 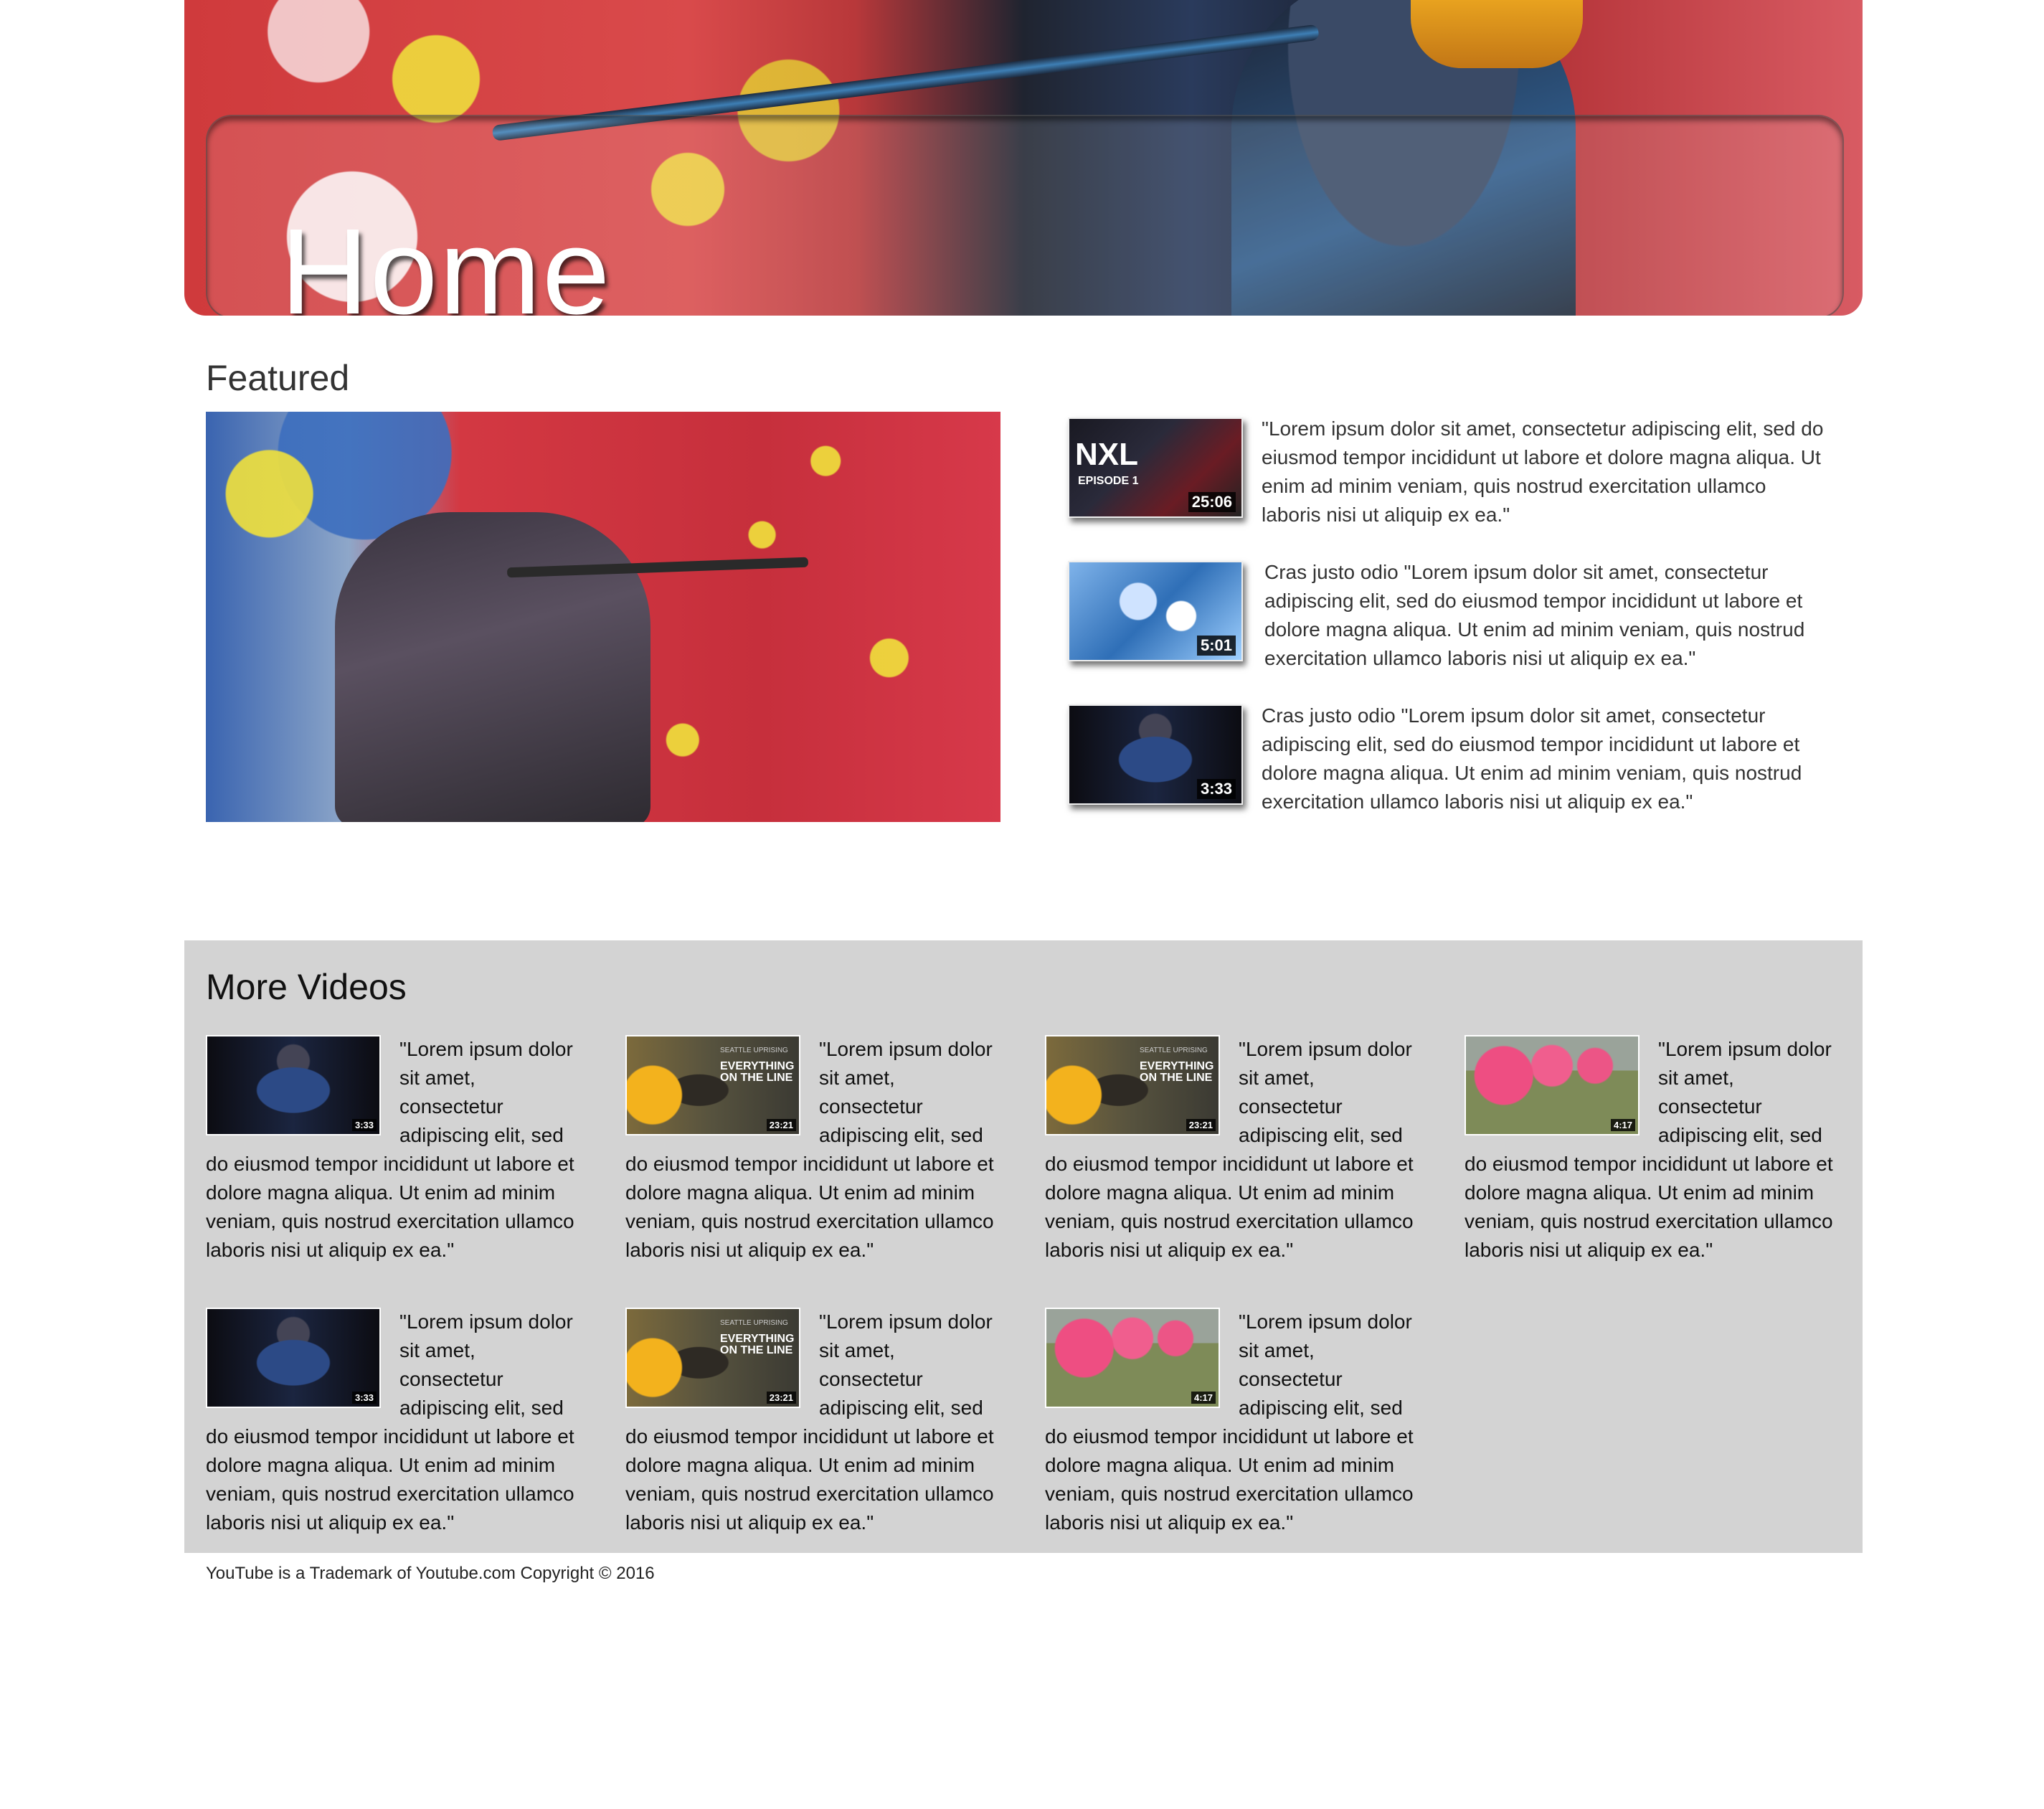 What do you see at coordinates (1497, 34) in the screenshot?
I see `hero-goggle-image` at bounding box center [1497, 34].